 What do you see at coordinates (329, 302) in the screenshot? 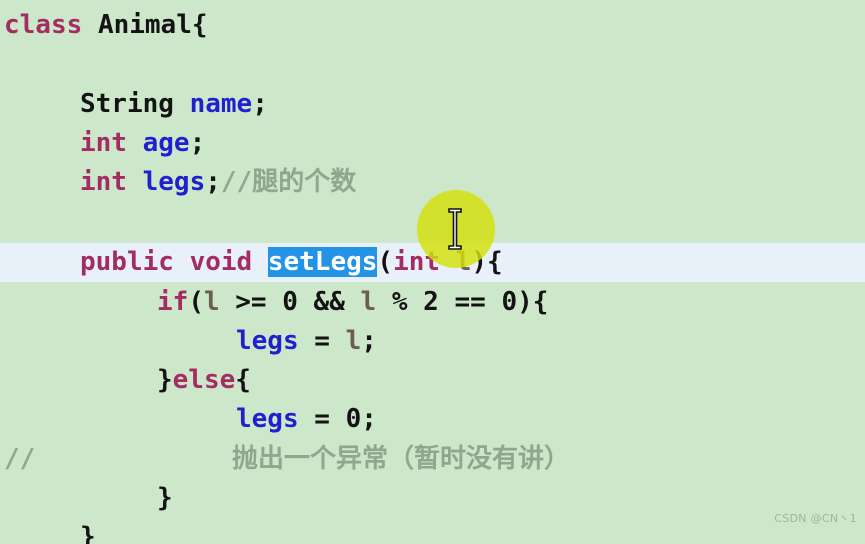
I see `token-operator-and: &&` at bounding box center [329, 302].